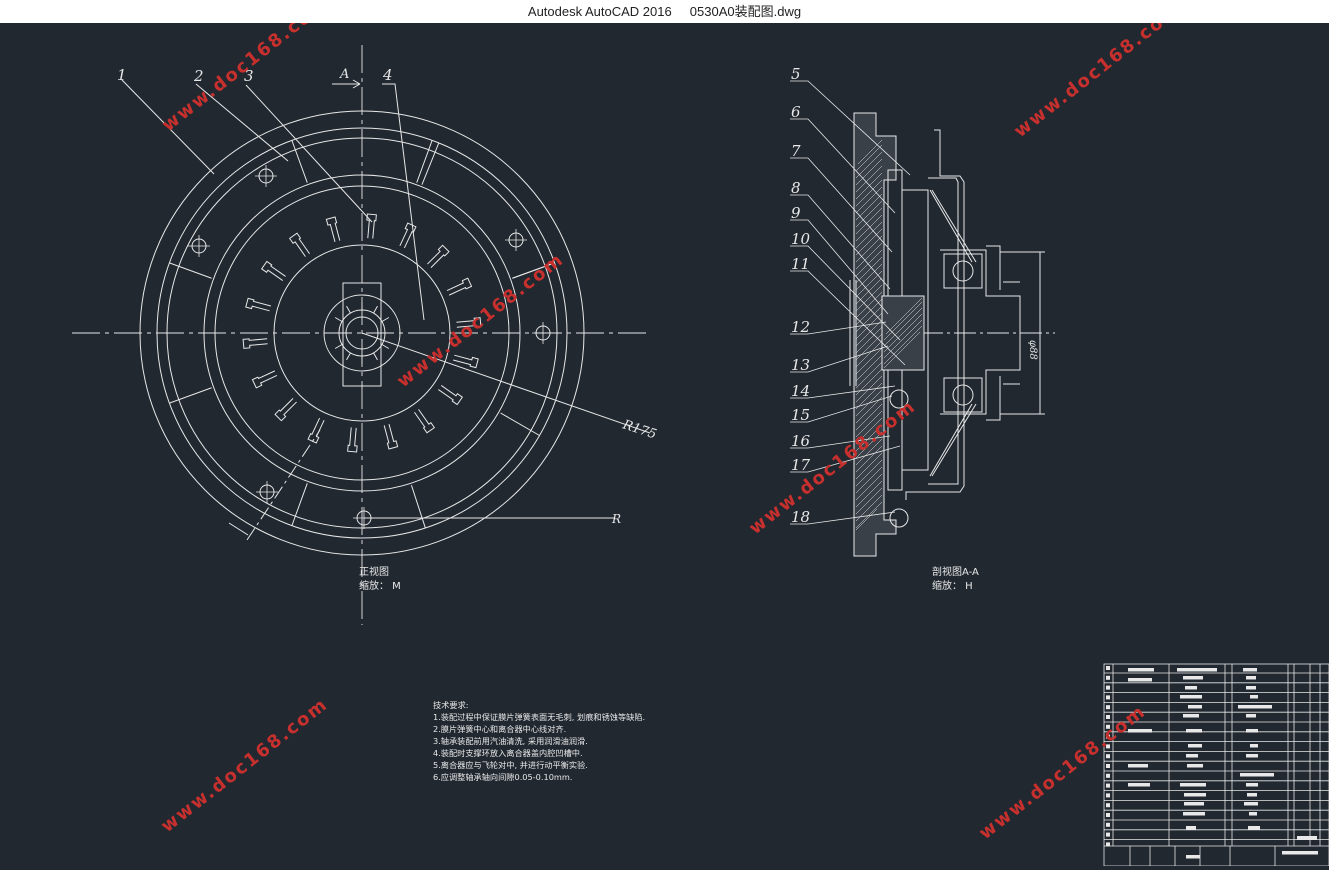  I want to click on front-caption-title: 正视图, so click(374, 571).